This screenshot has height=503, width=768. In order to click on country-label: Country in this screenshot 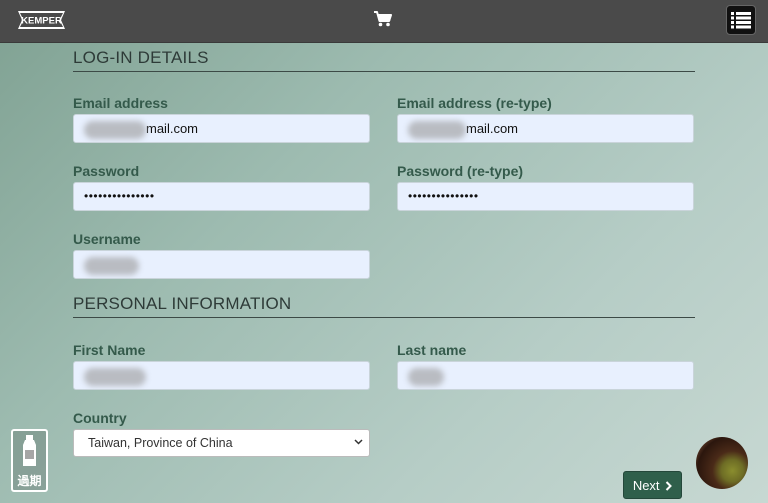, I will do `click(100, 418)`.